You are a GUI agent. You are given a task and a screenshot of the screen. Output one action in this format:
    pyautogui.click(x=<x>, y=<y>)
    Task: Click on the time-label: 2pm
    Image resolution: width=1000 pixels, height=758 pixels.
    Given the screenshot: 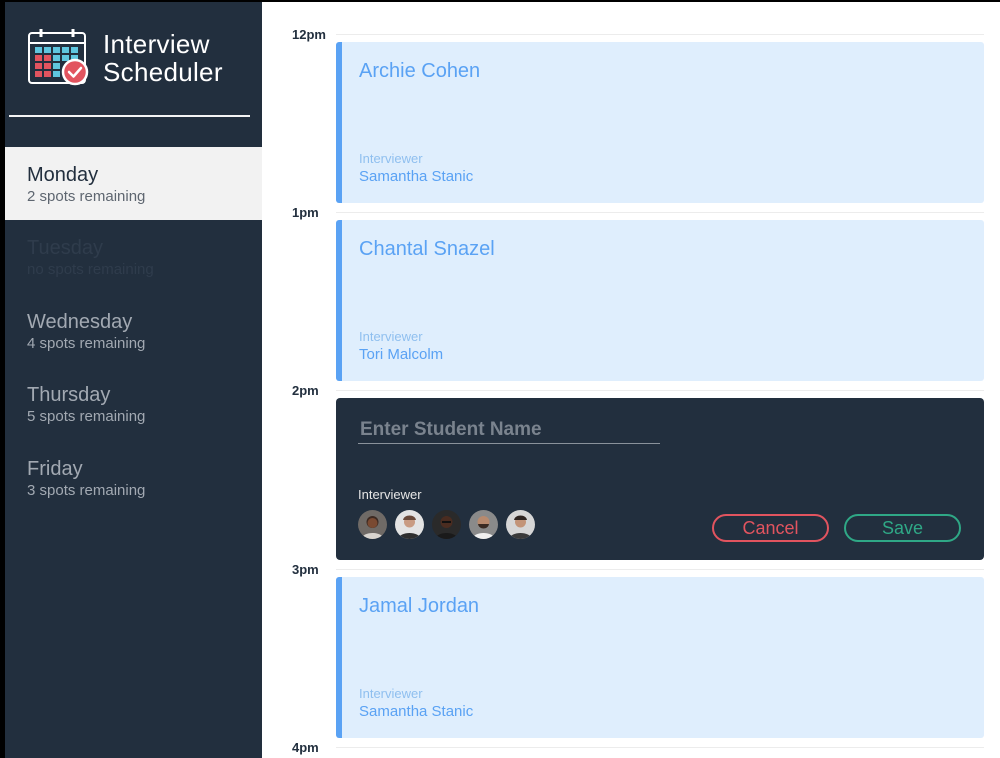 What is the action you would take?
    pyautogui.click(x=305, y=390)
    